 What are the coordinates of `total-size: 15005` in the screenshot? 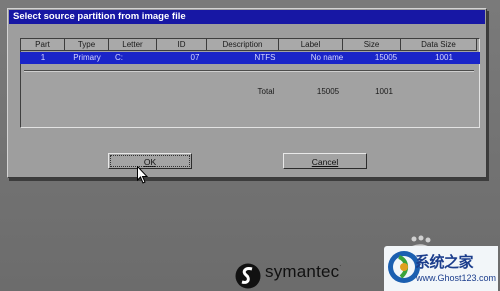 It's located at (328, 91).